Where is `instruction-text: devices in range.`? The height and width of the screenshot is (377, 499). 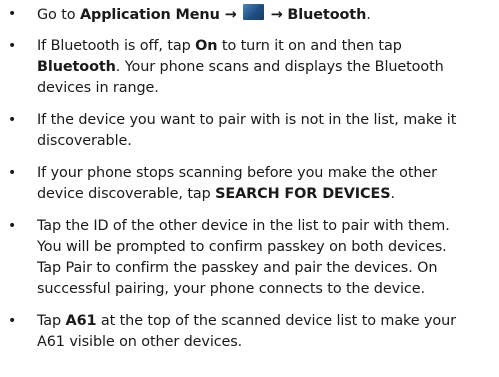 instruction-text: devices in range. is located at coordinates (98, 88).